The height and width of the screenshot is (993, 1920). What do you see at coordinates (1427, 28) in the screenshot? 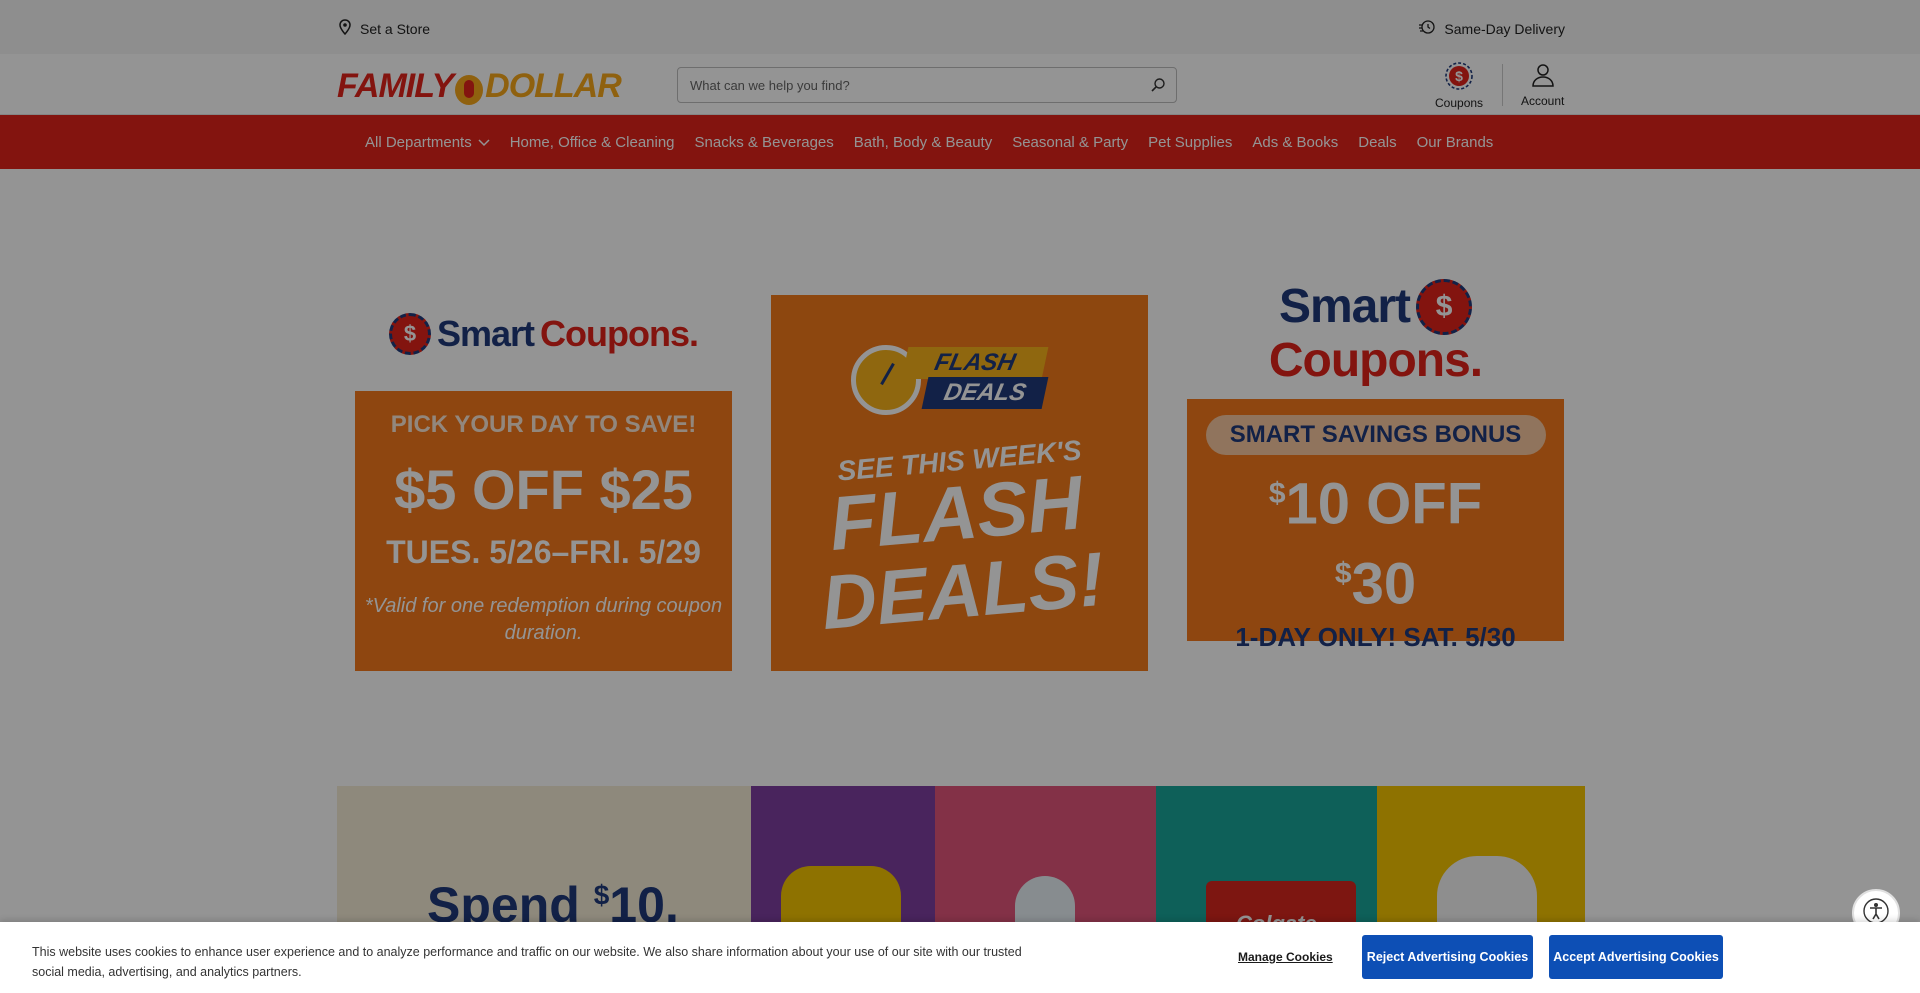
I see `delivery-clock-icon` at bounding box center [1427, 28].